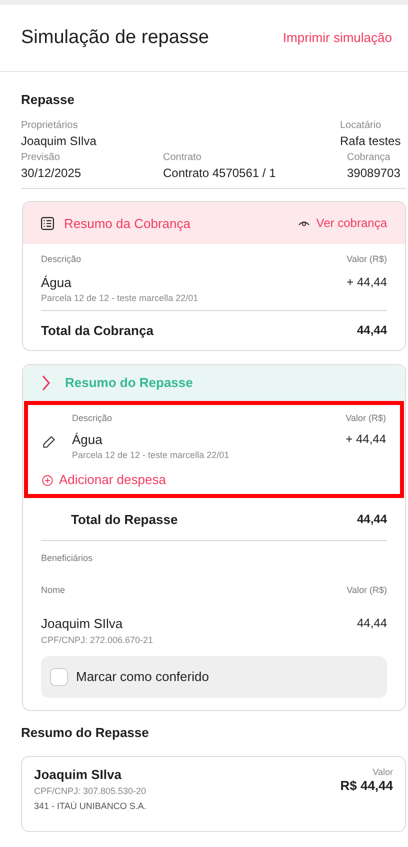 The height and width of the screenshot is (847, 408). Describe the element at coordinates (368, 158) in the screenshot. I see `field-label: Cobrança` at that location.